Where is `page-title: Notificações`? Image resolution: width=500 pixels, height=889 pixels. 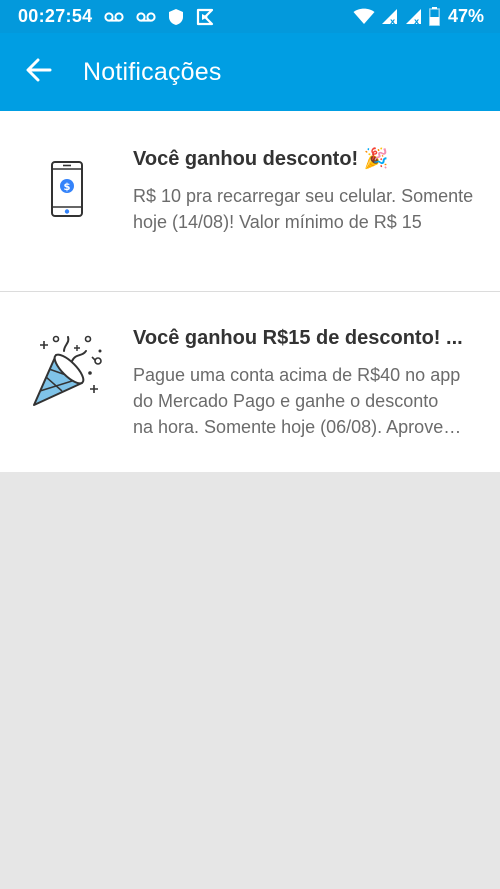
page-title: Notificações is located at coordinates (152, 71).